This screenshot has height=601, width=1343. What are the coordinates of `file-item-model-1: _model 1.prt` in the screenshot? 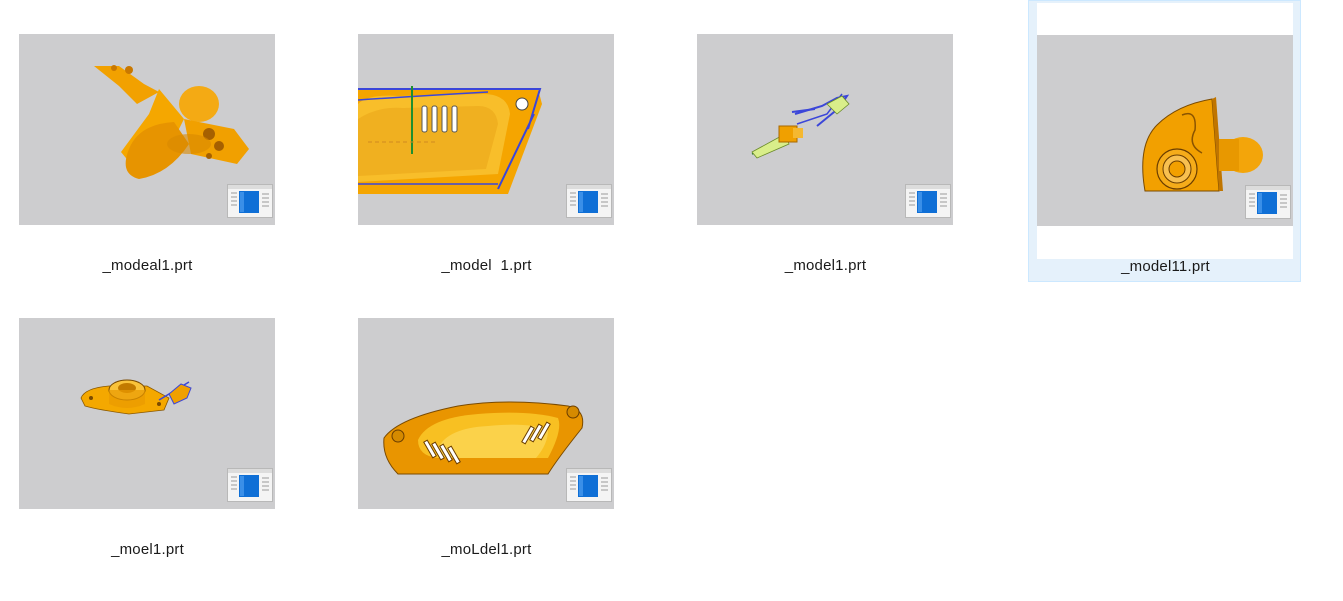 It's located at (486, 141).